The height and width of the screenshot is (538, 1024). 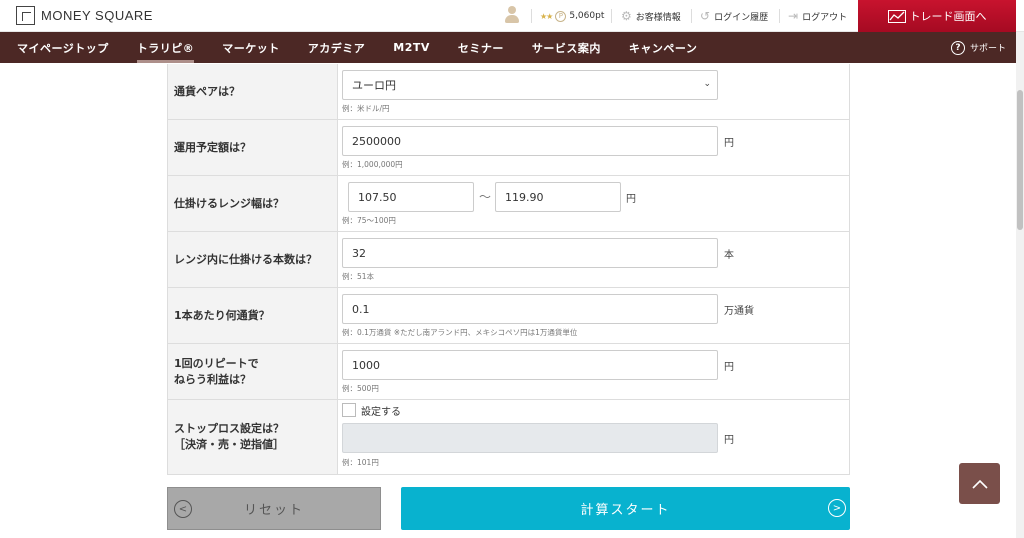 What do you see at coordinates (374, 85) in the screenshot?
I see `currency-pair-value: ユーロ円` at bounding box center [374, 85].